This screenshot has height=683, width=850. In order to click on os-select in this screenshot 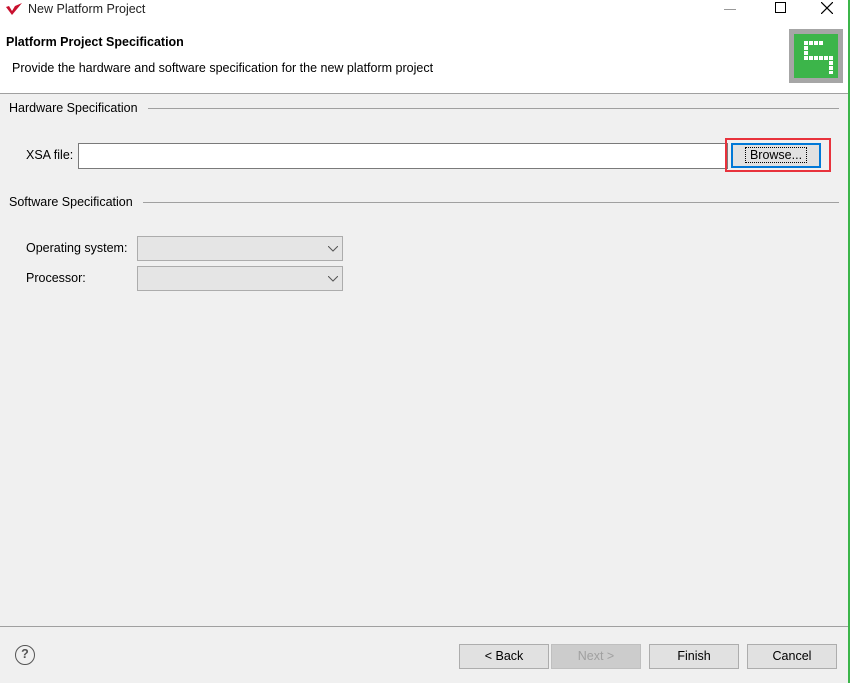, I will do `click(240, 248)`.